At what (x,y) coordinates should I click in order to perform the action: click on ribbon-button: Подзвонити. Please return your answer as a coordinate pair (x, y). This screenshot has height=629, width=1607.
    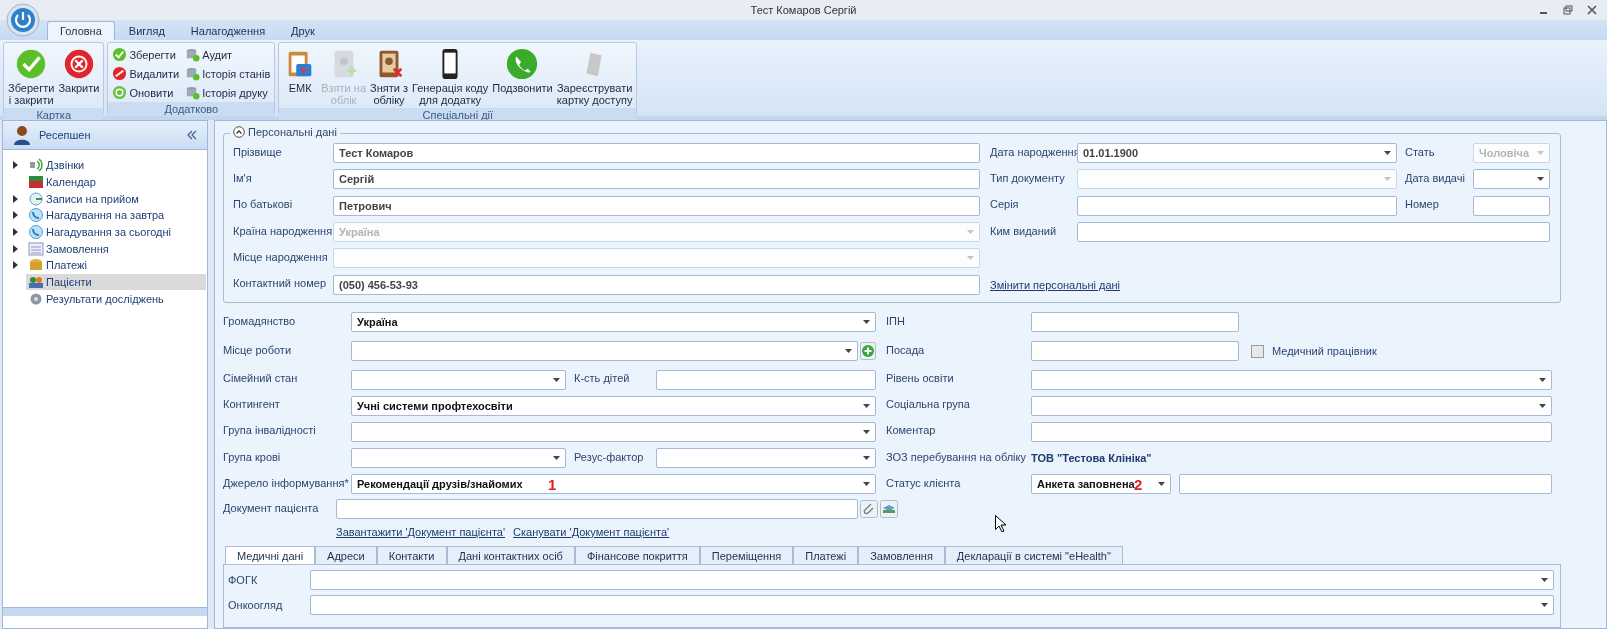
    Looking at the image, I should click on (522, 76).